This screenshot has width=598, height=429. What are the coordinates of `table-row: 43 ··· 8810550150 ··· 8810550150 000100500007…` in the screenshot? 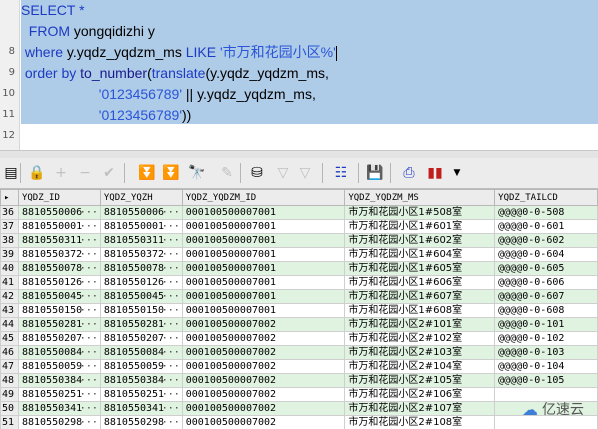 It's located at (299, 310).